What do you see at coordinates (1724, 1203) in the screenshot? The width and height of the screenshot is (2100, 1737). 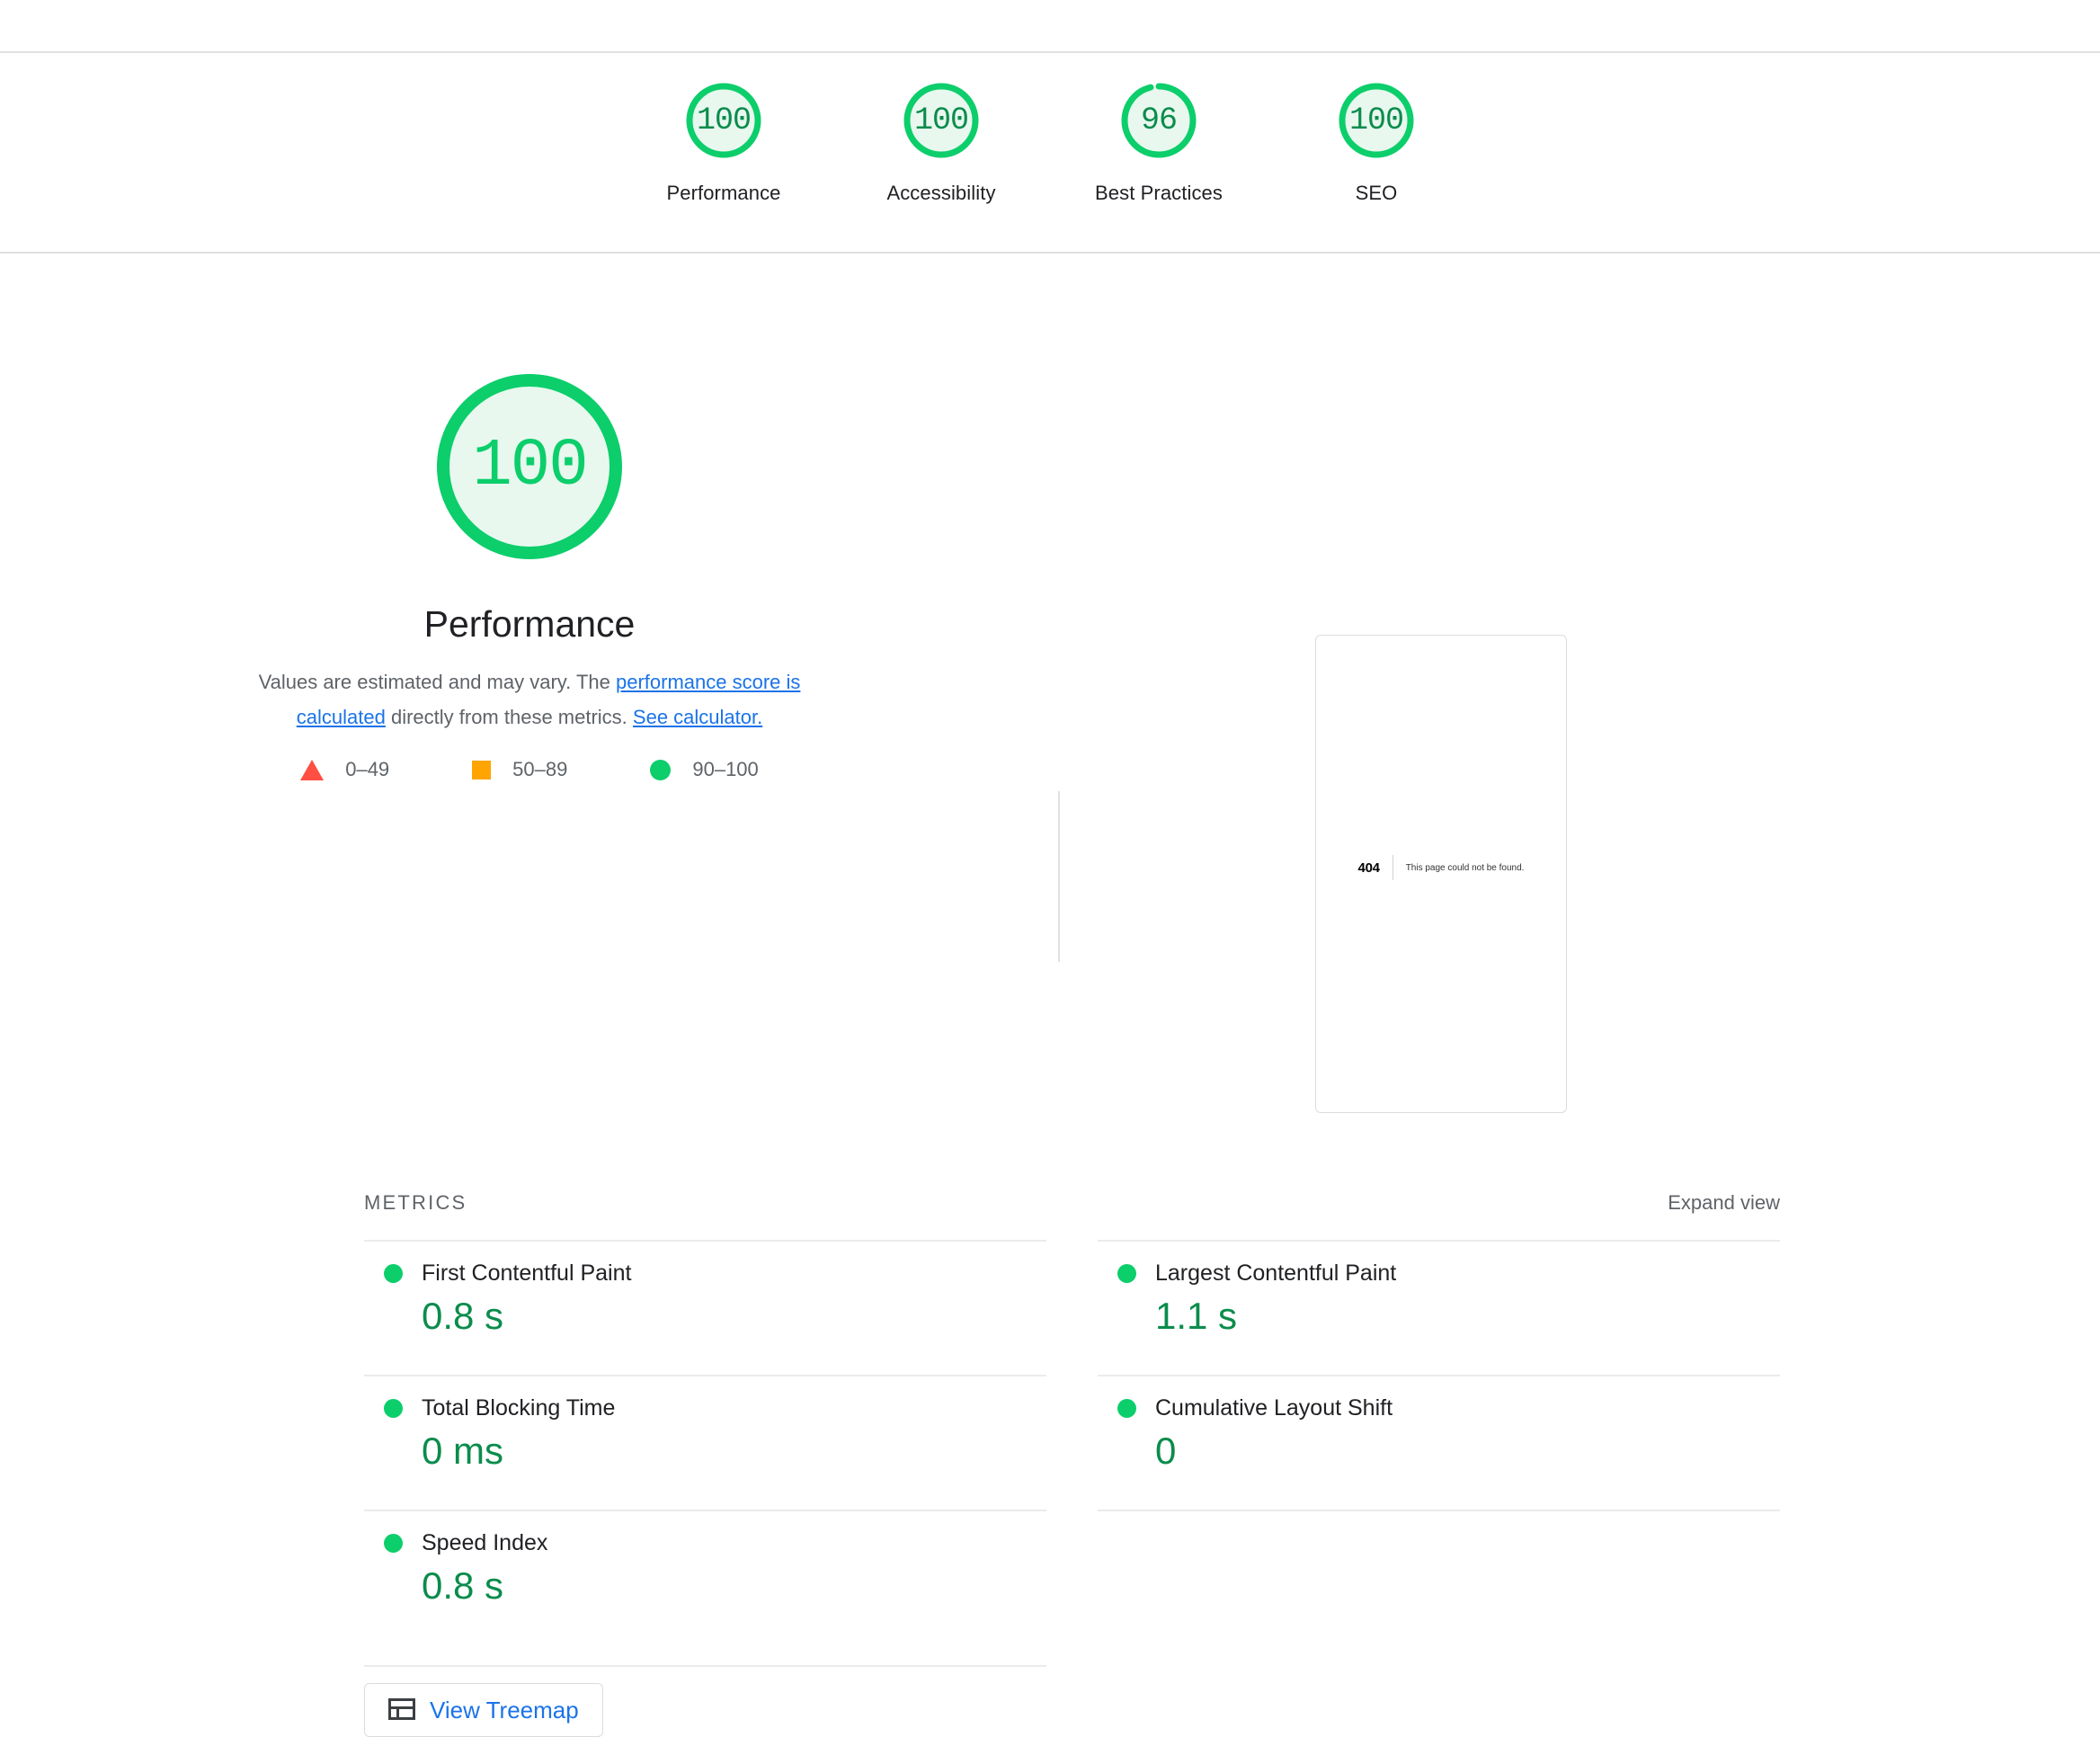 I see `expand-view-toggle: Expand view` at bounding box center [1724, 1203].